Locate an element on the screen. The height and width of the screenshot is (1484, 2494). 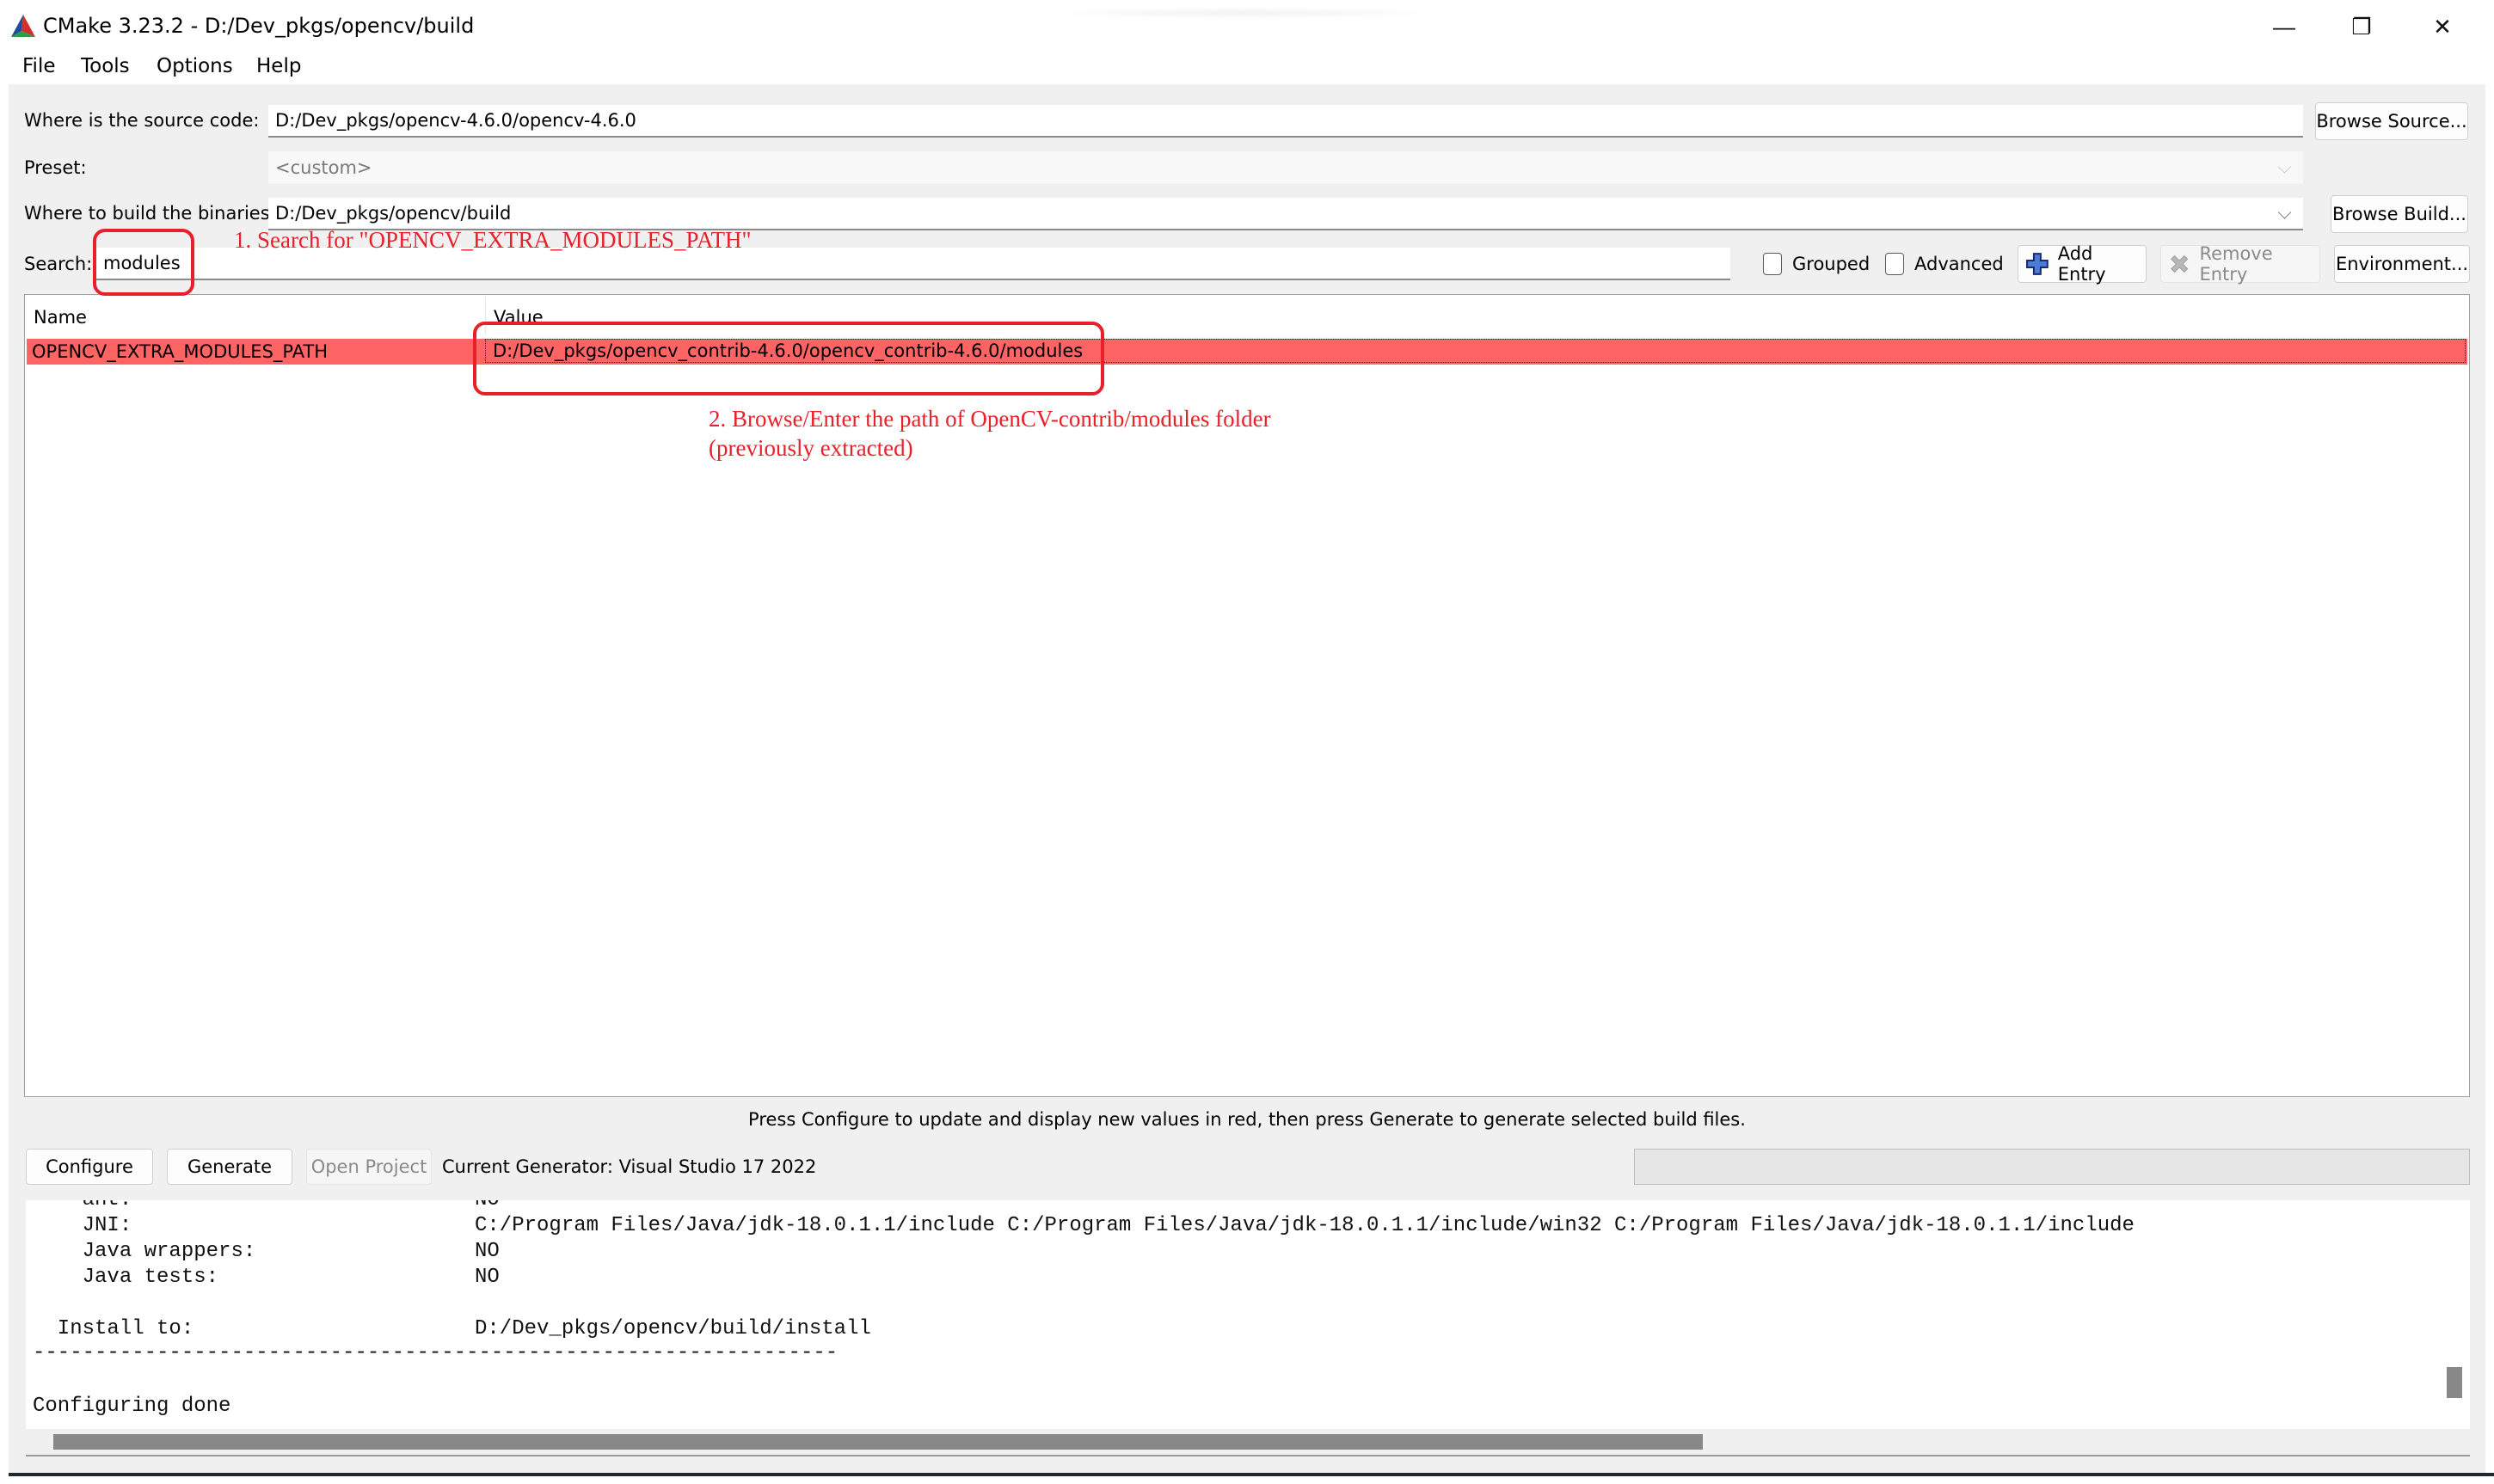
menu-help: Help is located at coordinates (278, 66).